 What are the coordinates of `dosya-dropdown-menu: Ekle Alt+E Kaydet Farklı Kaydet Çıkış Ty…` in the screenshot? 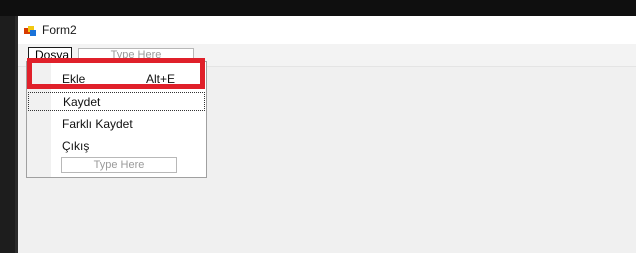 It's located at (116, 119).